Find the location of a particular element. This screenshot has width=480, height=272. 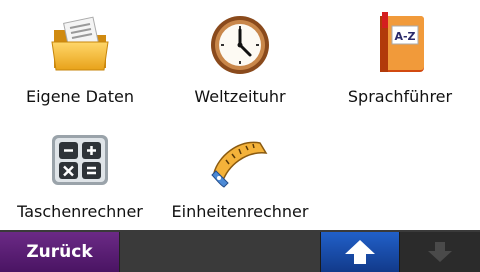

measuring-tape-icon is located at coordinates (239, 164).